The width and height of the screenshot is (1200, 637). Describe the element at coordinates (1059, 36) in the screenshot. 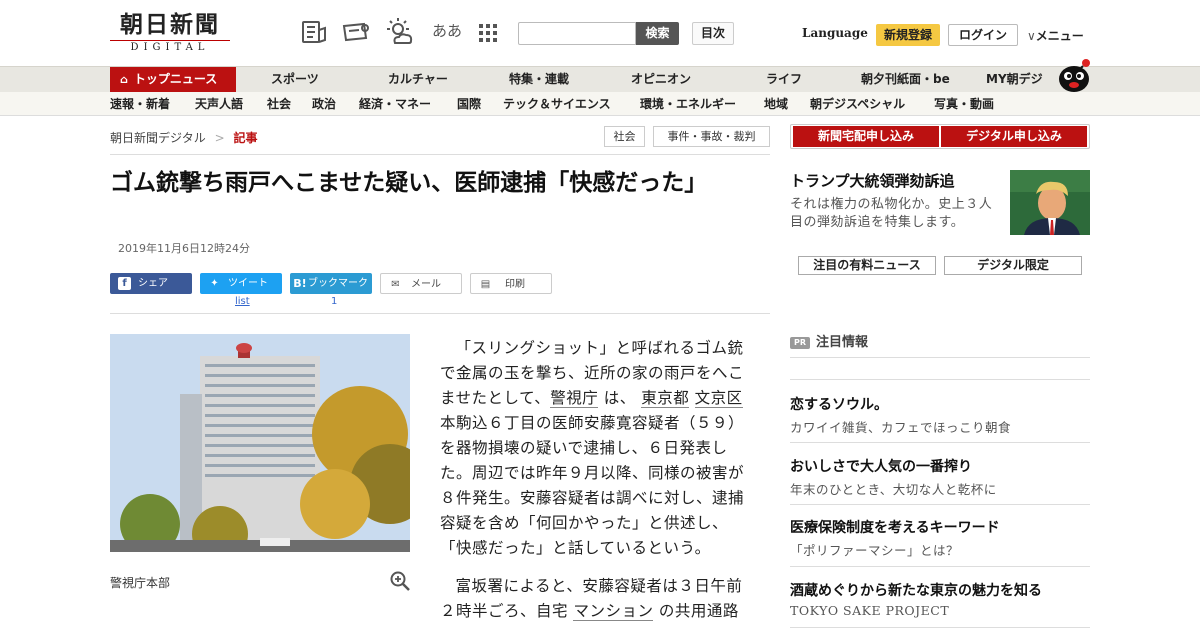

I see `menu-label: メニュー` at that location.